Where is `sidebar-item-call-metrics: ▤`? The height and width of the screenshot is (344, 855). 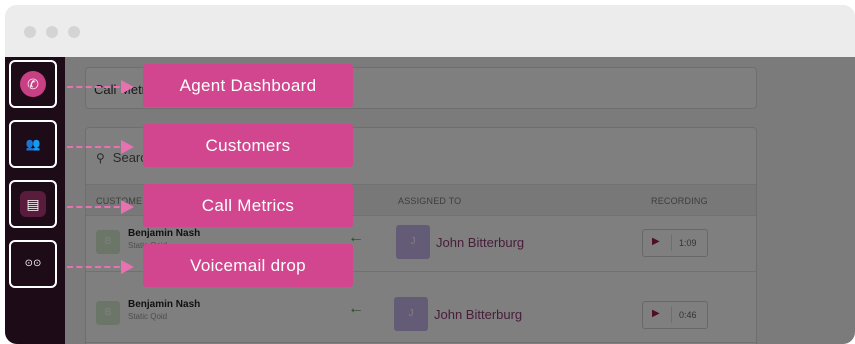
sidebar-item-call-metrics: ▤ is located at coordinates (33, 204).